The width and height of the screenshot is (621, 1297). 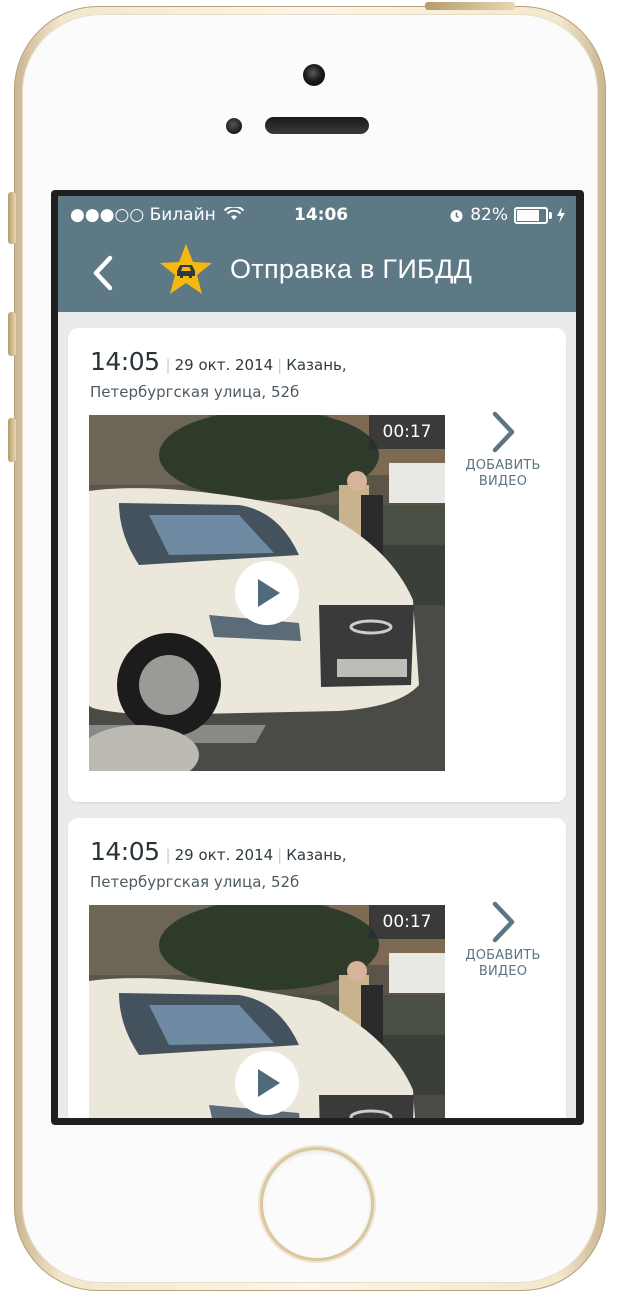 What do you see at coordinates (317, 1204) in the screenshot?
I see `home-button` at bounding box center [317, 1204].